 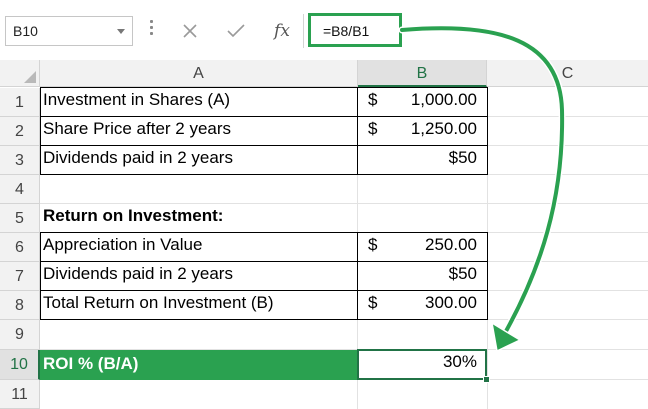 I want to click on cell-a3: Dividends paid in 2 years, so click(x=199, y=161).